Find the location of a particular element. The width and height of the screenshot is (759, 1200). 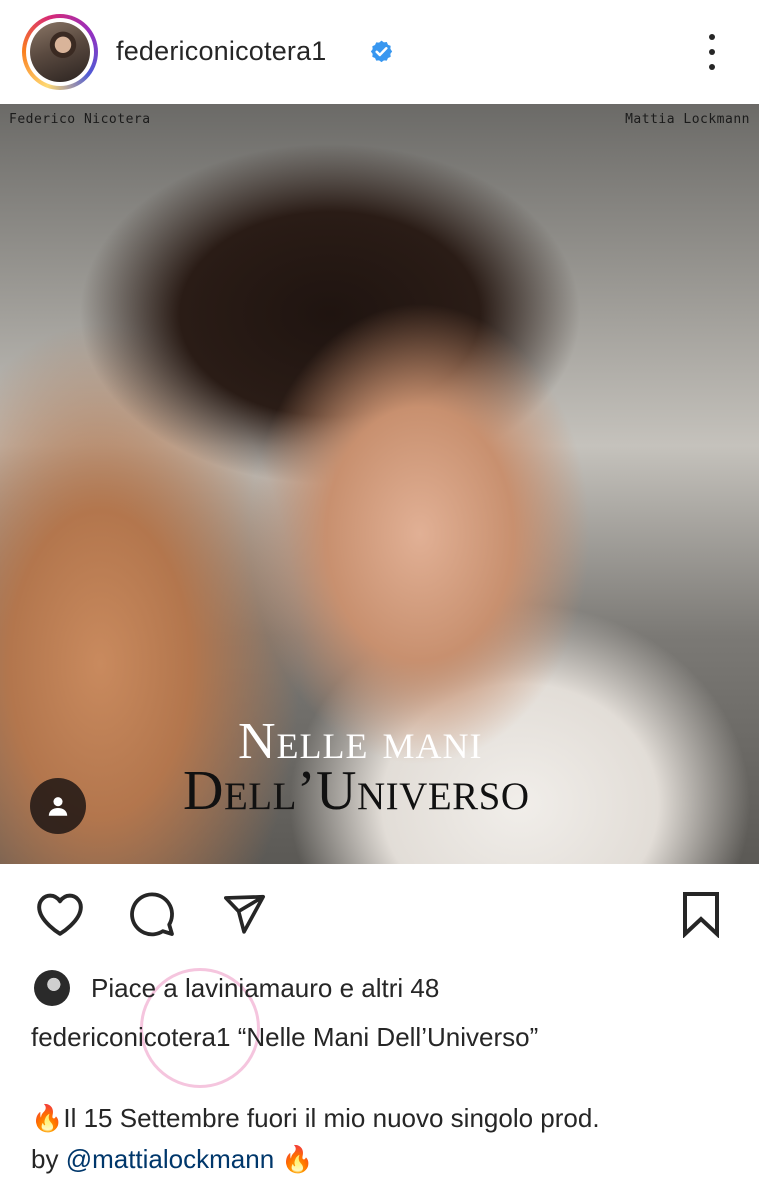

likes-text: Piace a laviniamauro e altri 48 is located at coordinates (265, 987).